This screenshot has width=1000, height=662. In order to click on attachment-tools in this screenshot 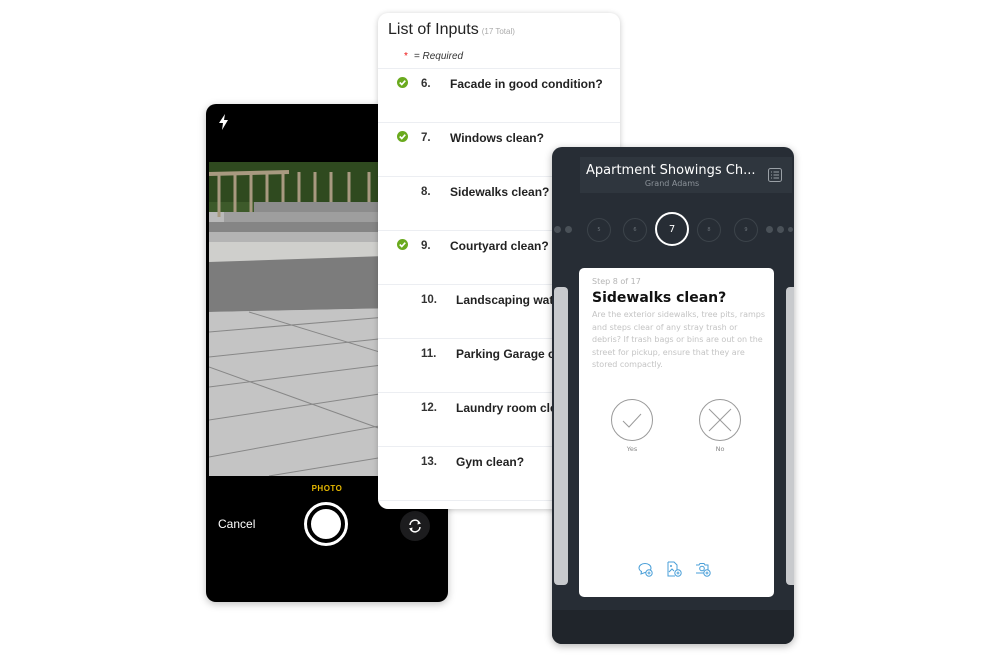, I will do `click(674, 569)`.